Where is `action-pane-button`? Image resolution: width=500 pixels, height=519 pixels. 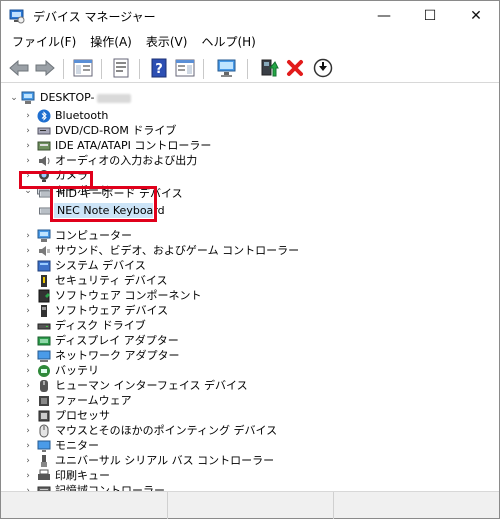 action-pane-button is located at coordinates (185, 68).